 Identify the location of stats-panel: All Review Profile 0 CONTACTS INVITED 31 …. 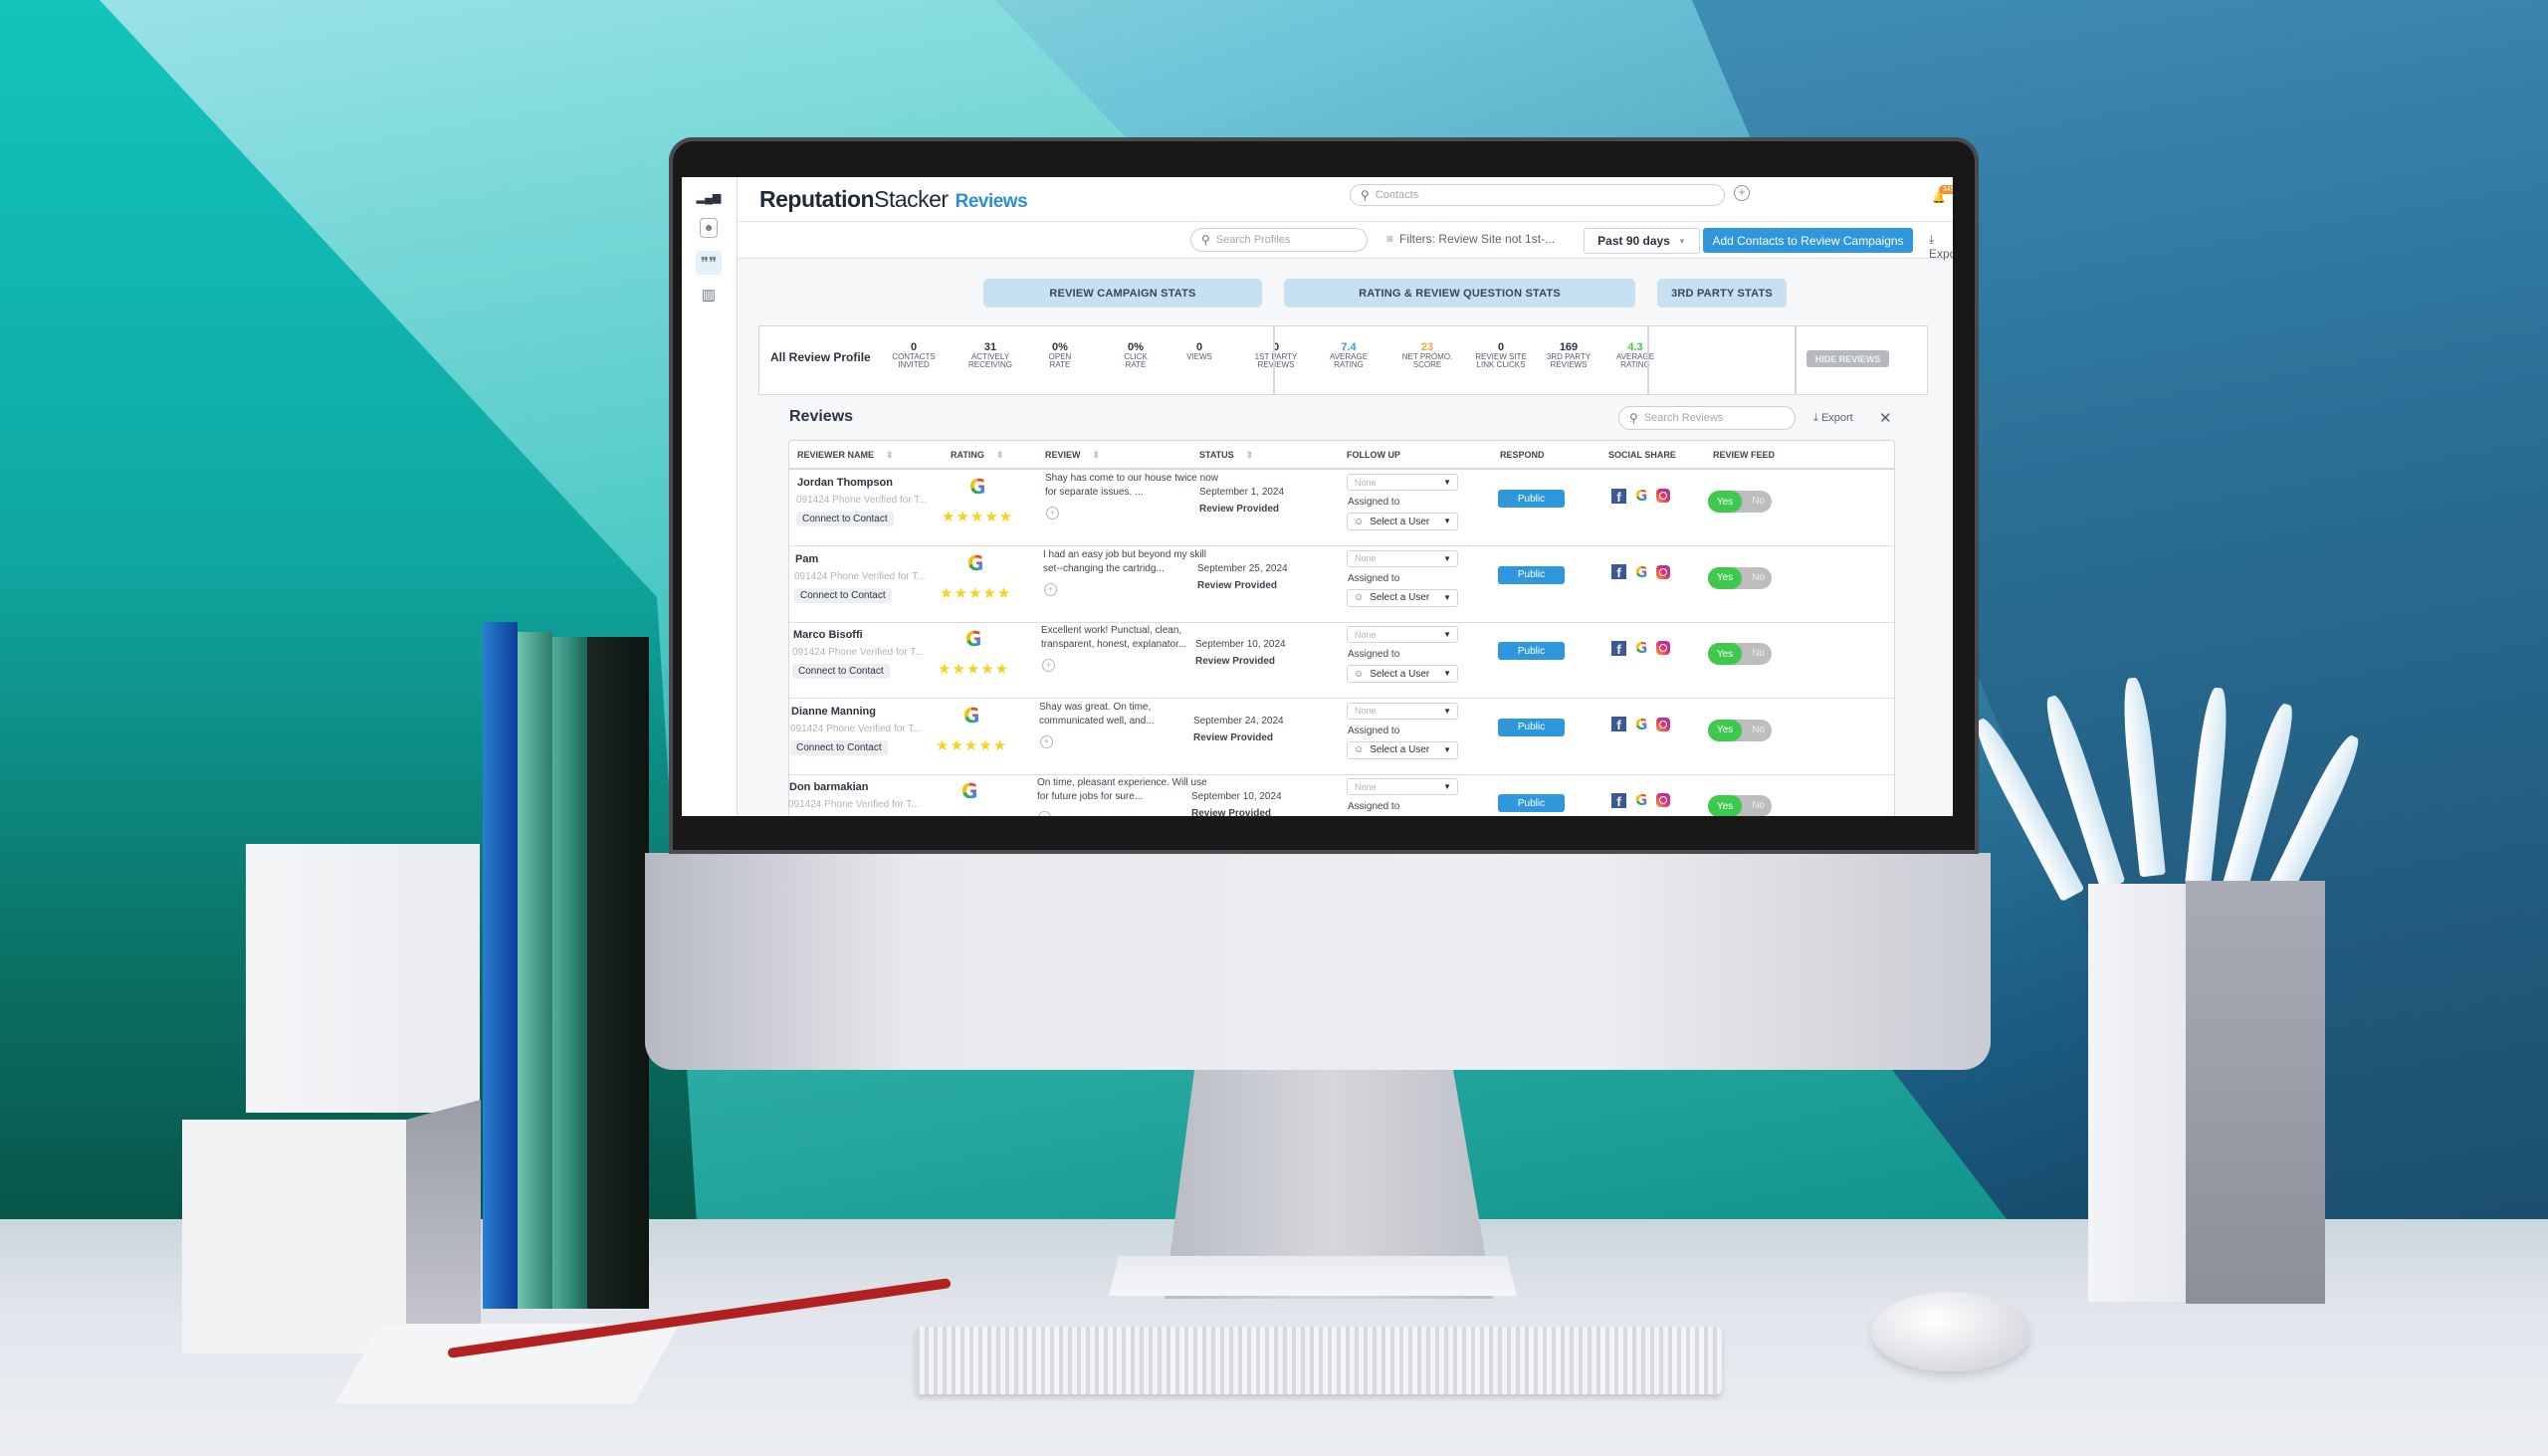
(1343, 360).